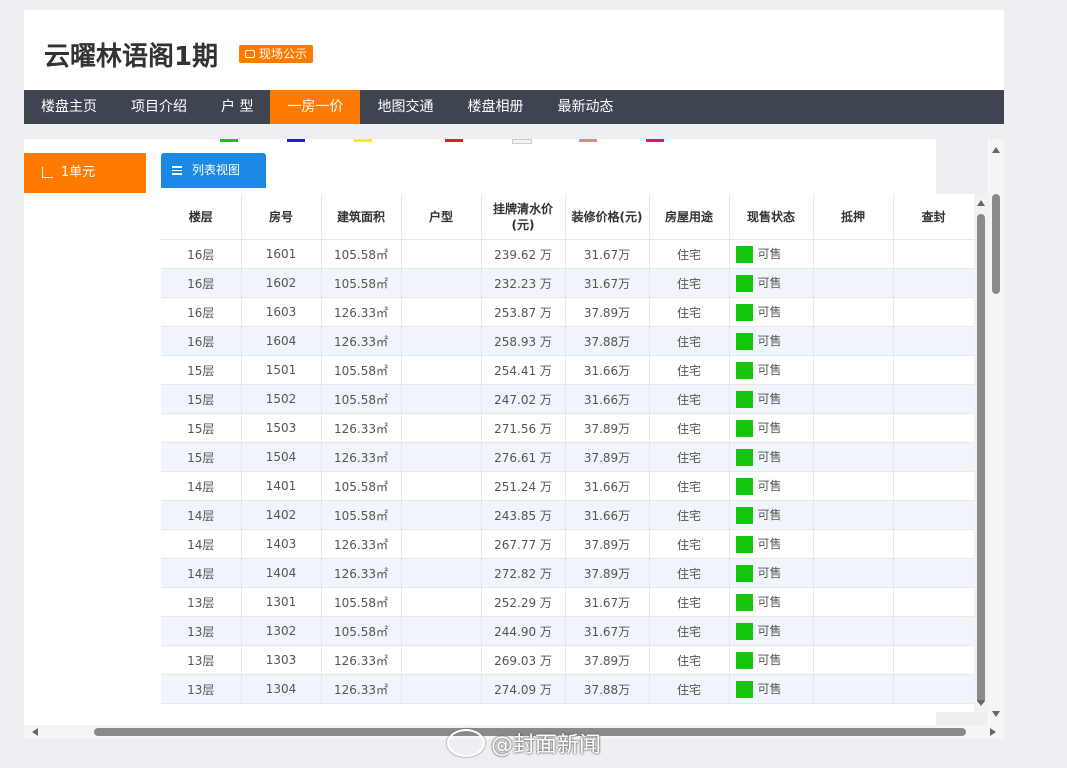 The height and width of the screenshot is (768, 1067). I want to click on nav-item-price-list: 一房一价, so click(315, 107).